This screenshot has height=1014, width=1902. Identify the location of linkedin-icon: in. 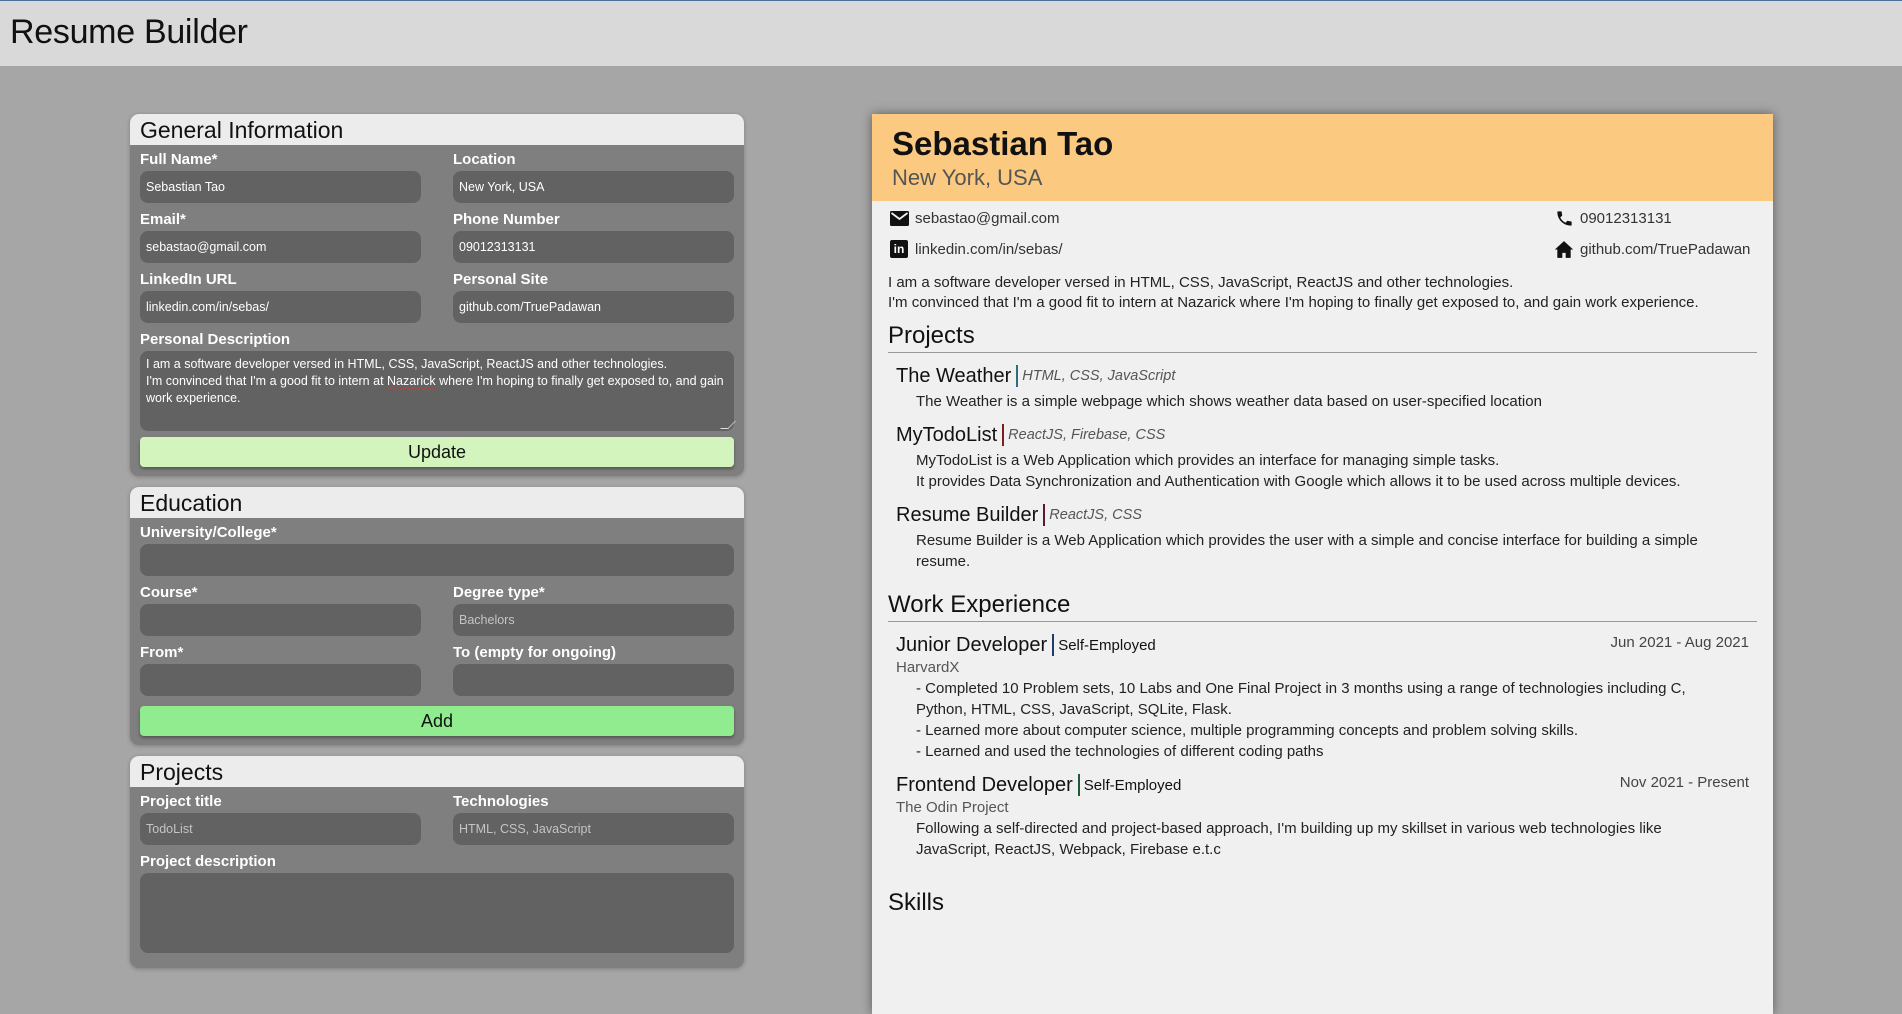
(899, 249).